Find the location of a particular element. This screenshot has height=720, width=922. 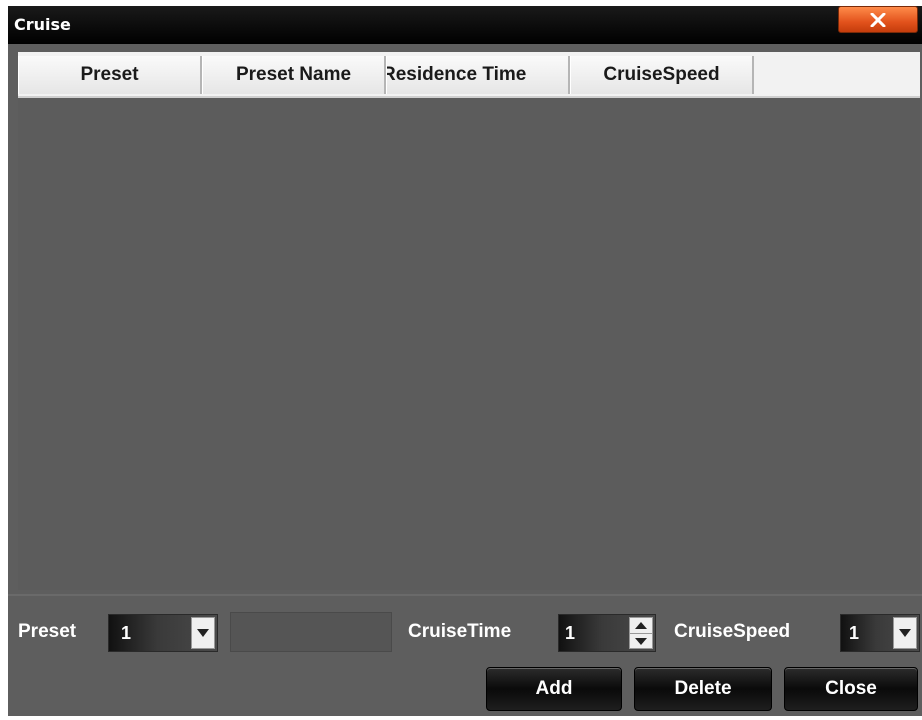

add-button: Add is located at coordinates (554, 689).